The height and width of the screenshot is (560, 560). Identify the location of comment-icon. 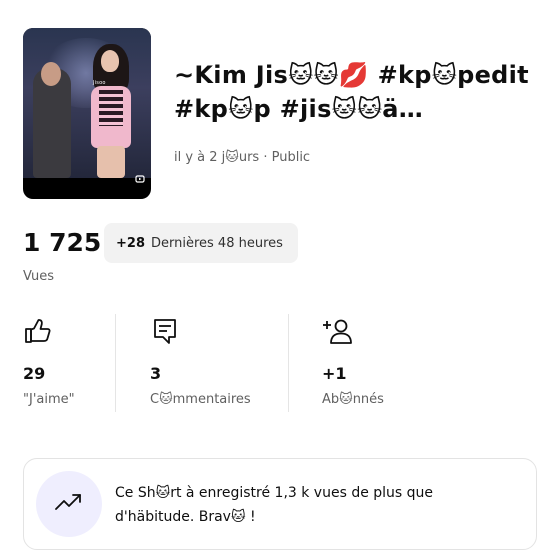
(165, 331).